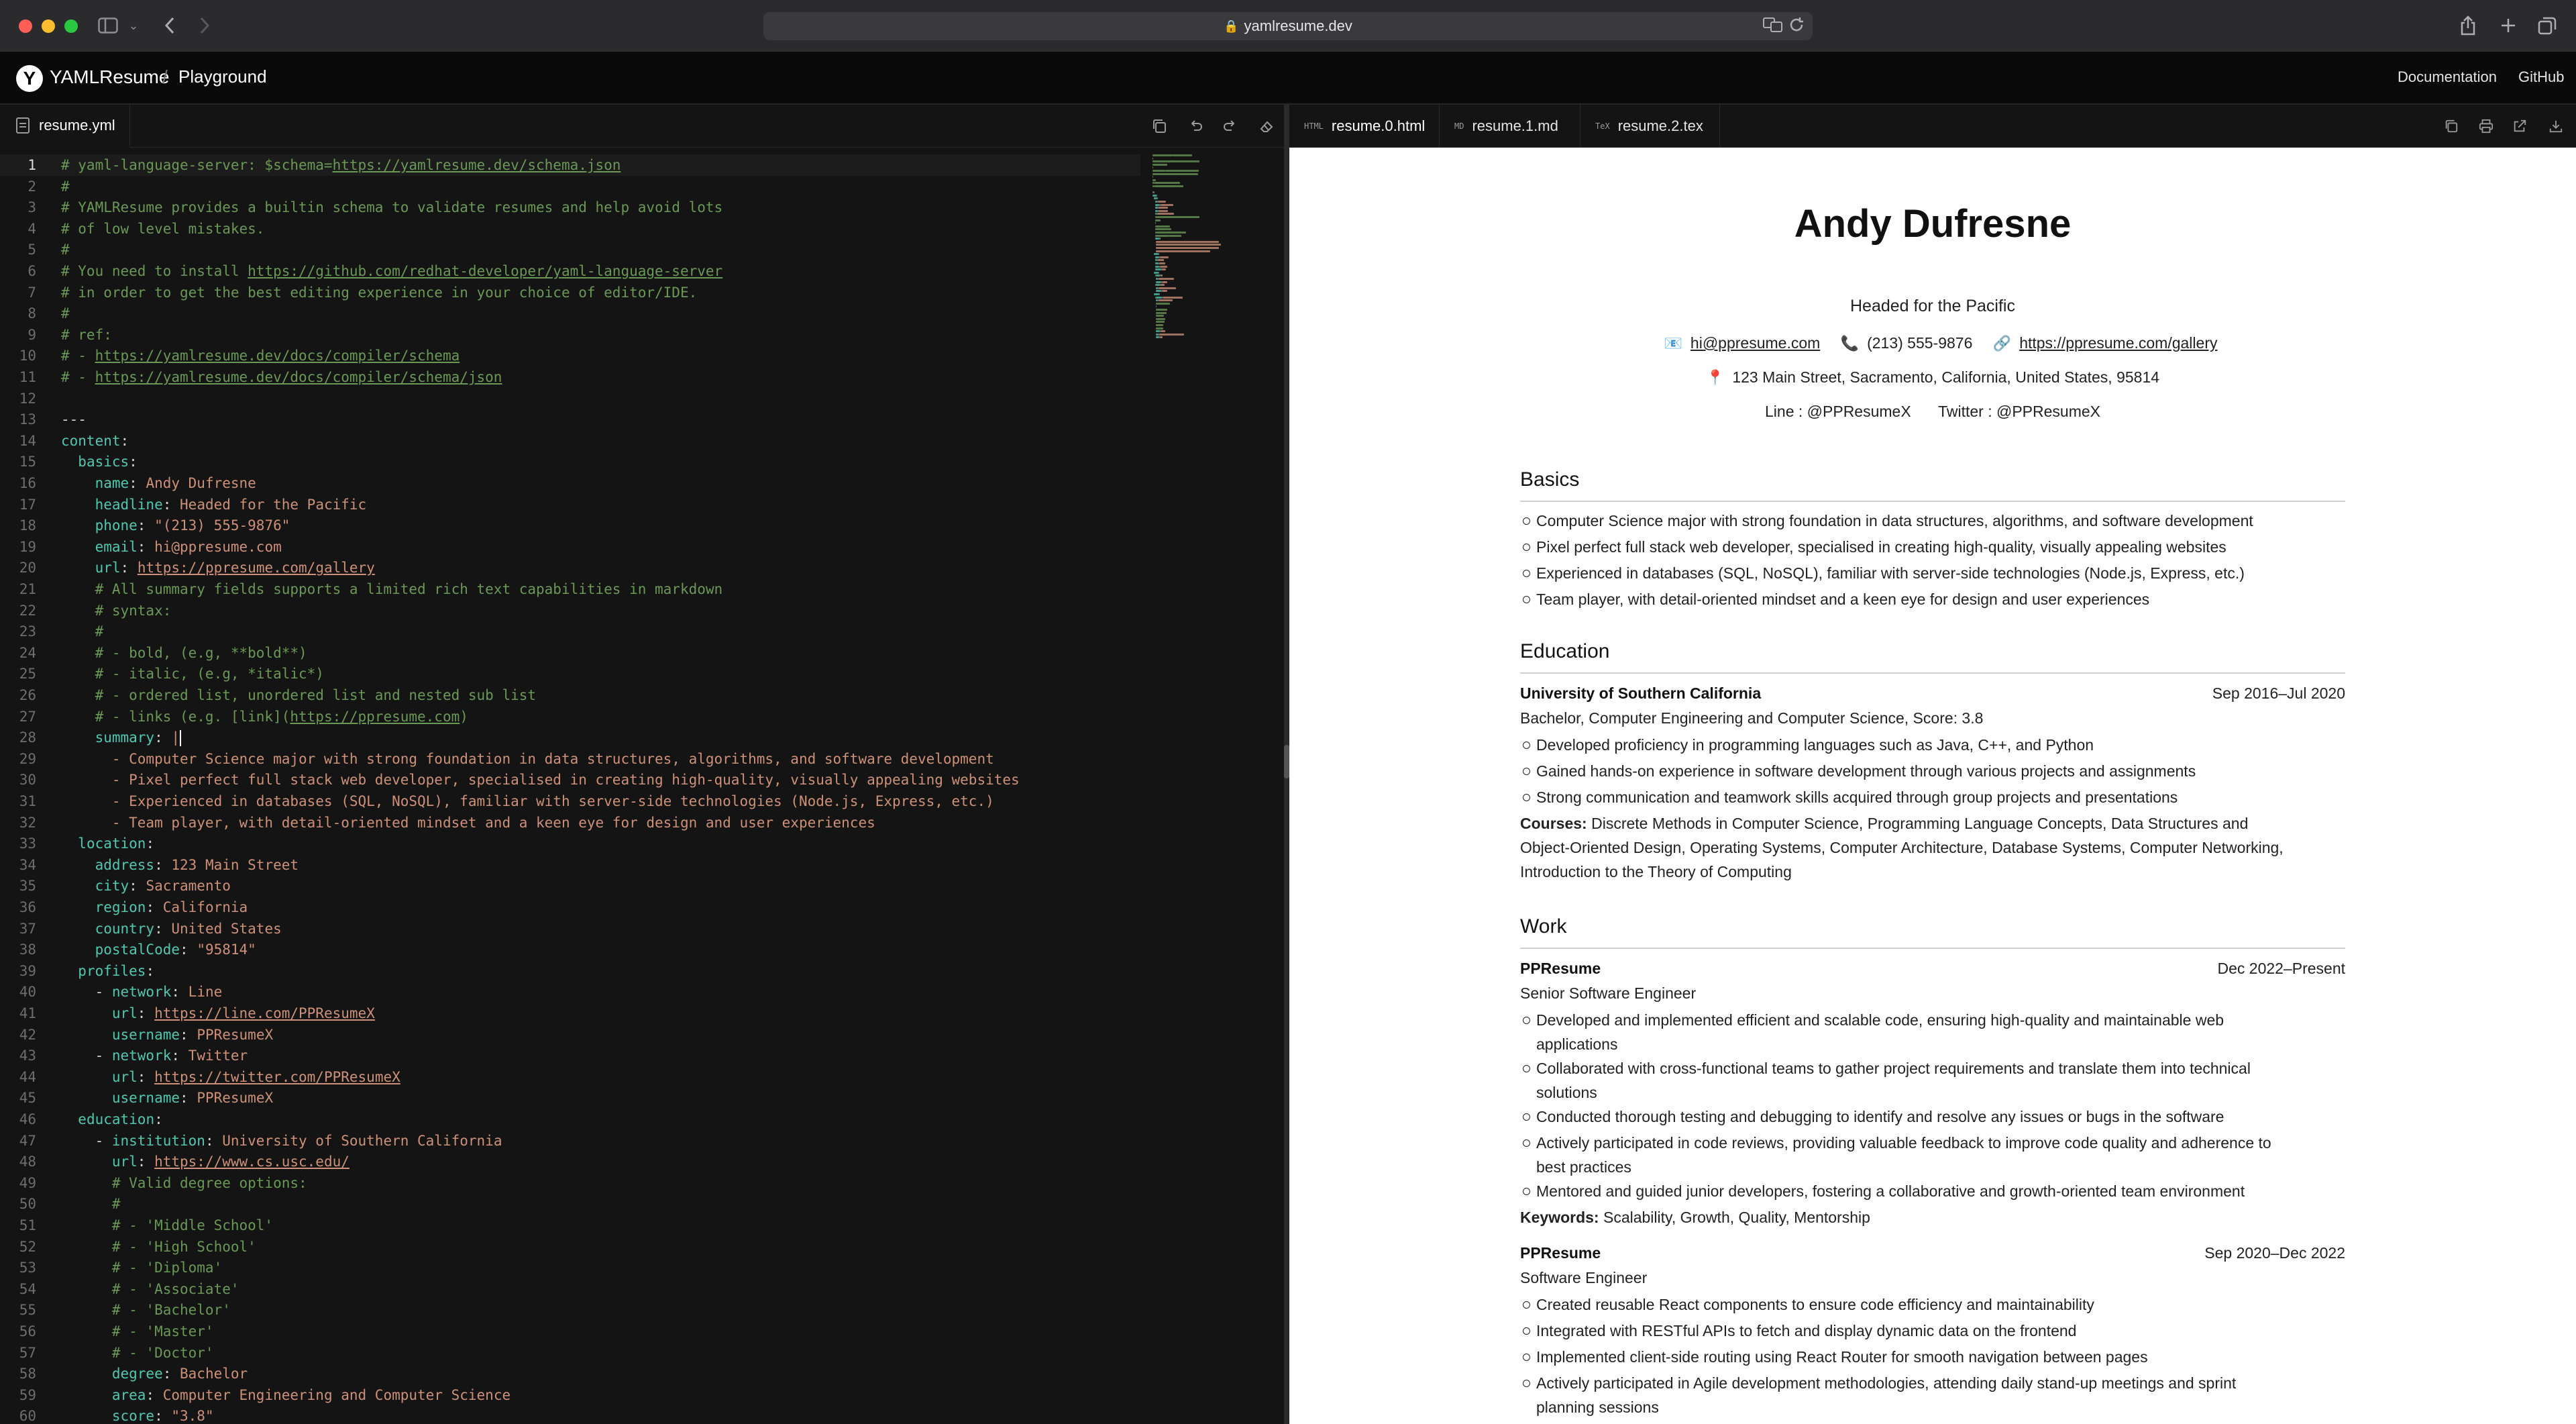 This screenshot has height=1424, width=2576. What do you see at coordinates (2486, 126) in the screenshot?
I see `print-icon` at bounding box center [2486, 126].